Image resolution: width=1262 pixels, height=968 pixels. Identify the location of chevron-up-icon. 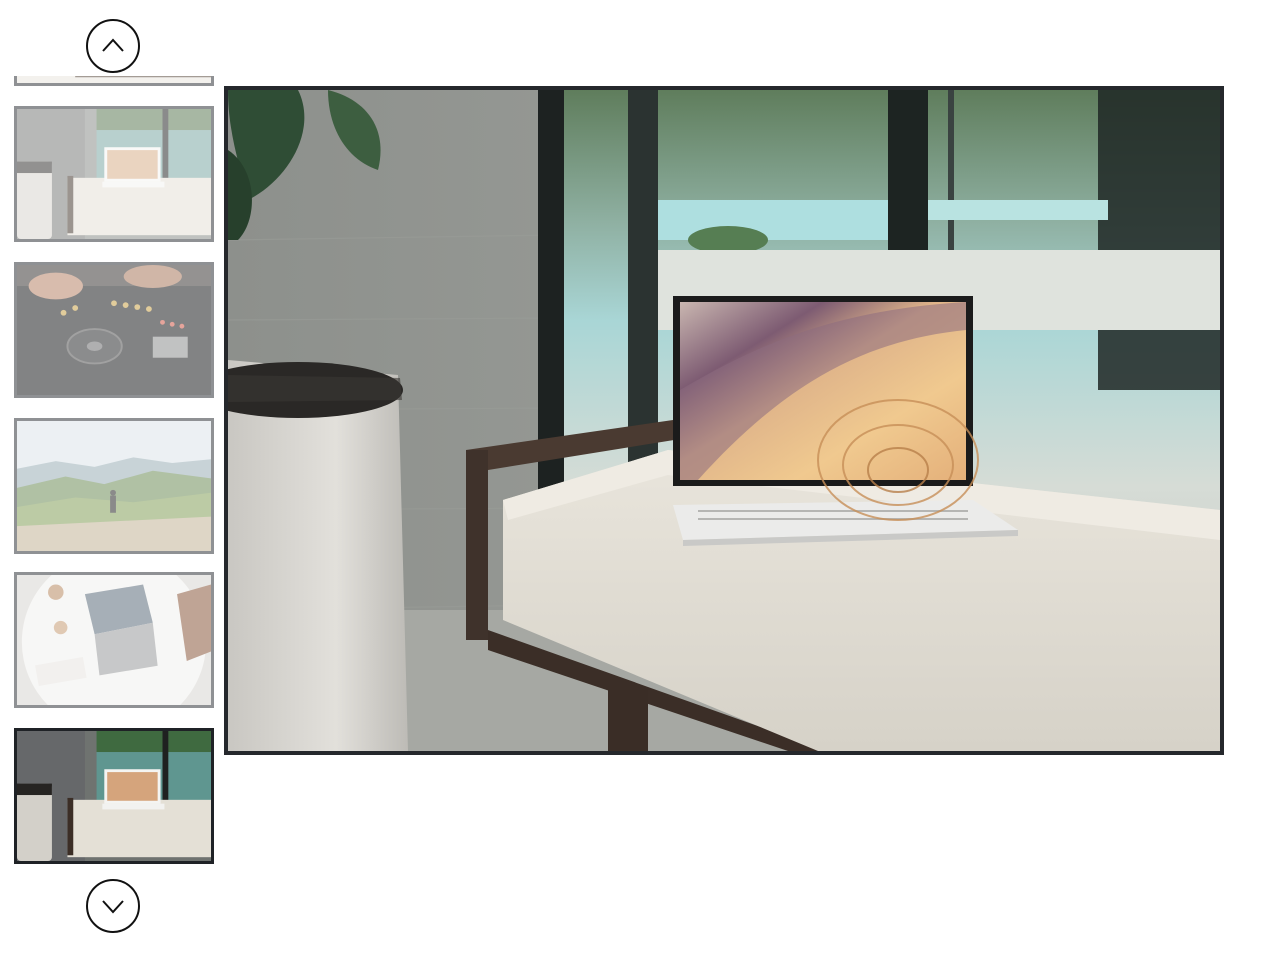
(113, 45).